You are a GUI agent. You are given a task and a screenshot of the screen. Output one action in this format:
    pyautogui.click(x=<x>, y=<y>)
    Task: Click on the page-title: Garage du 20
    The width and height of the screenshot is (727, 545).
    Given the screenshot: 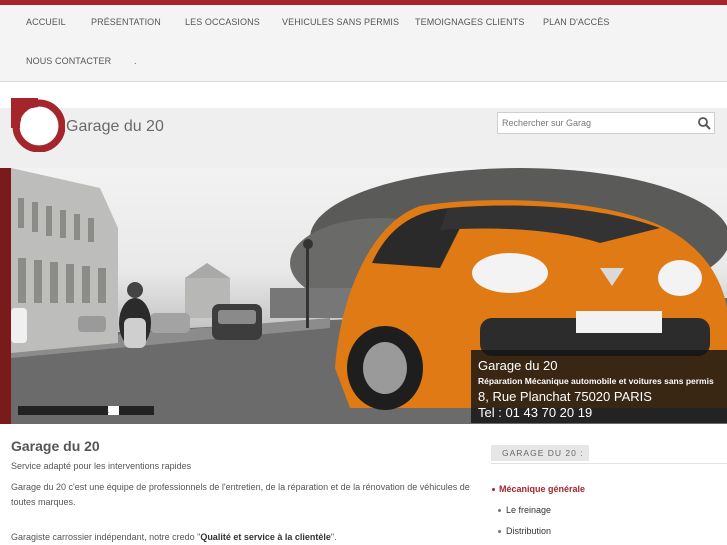 What is the action you would take?
    pyautogui.click(x=55, y=446)
    